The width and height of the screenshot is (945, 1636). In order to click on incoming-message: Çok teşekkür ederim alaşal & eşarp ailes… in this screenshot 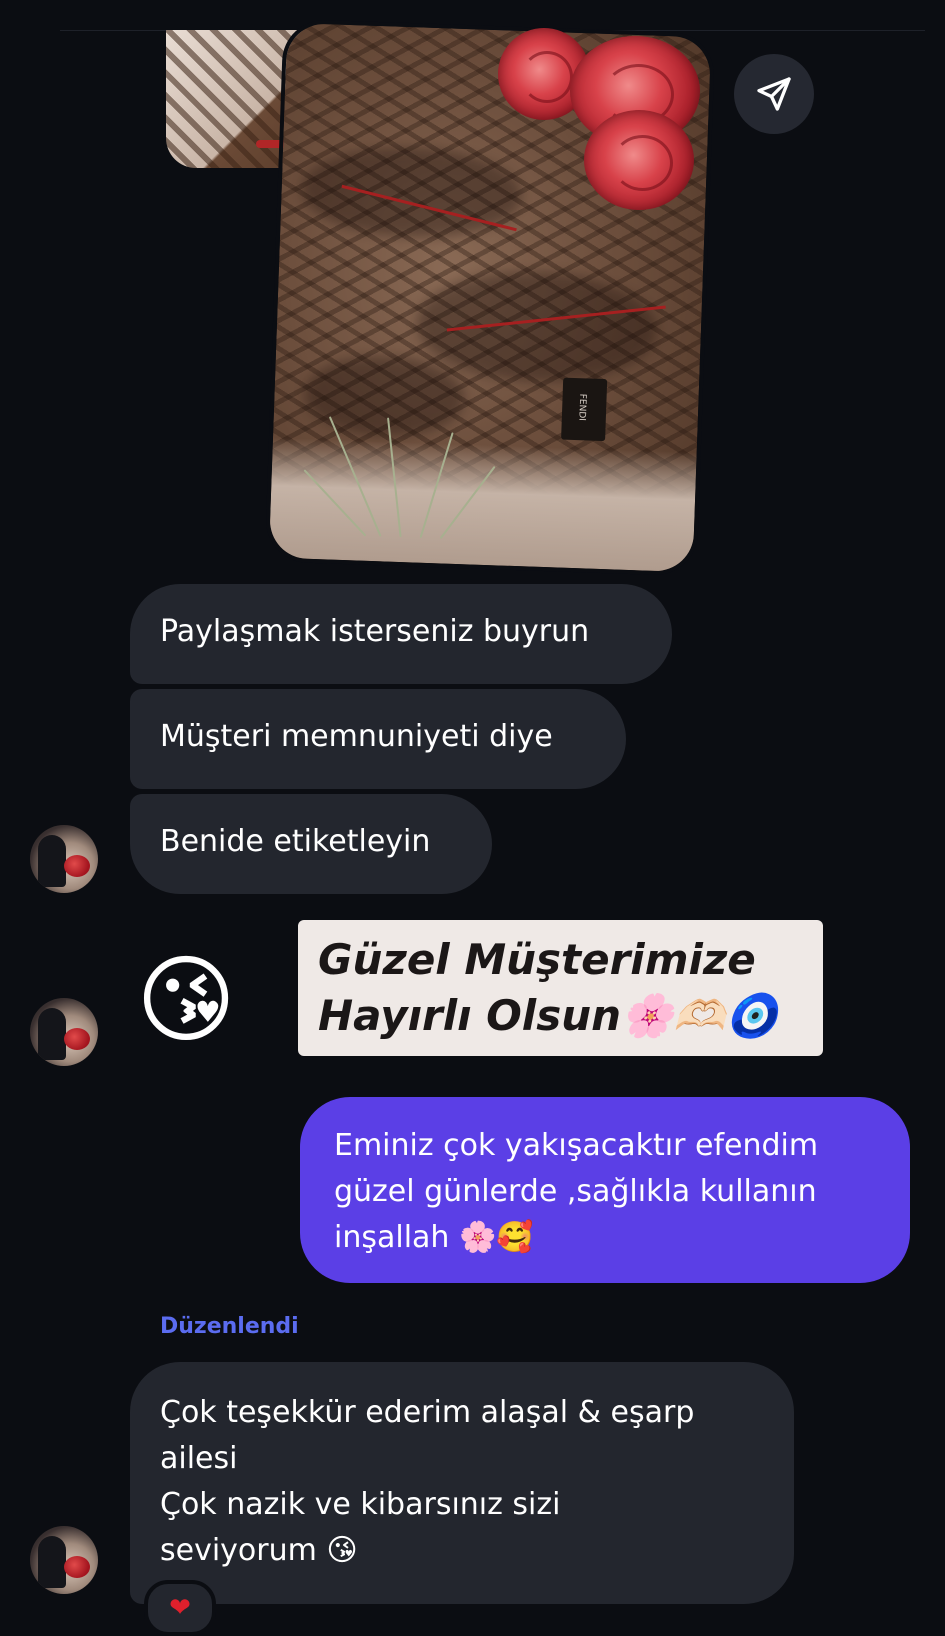, I will do `click(462, 1483)`.